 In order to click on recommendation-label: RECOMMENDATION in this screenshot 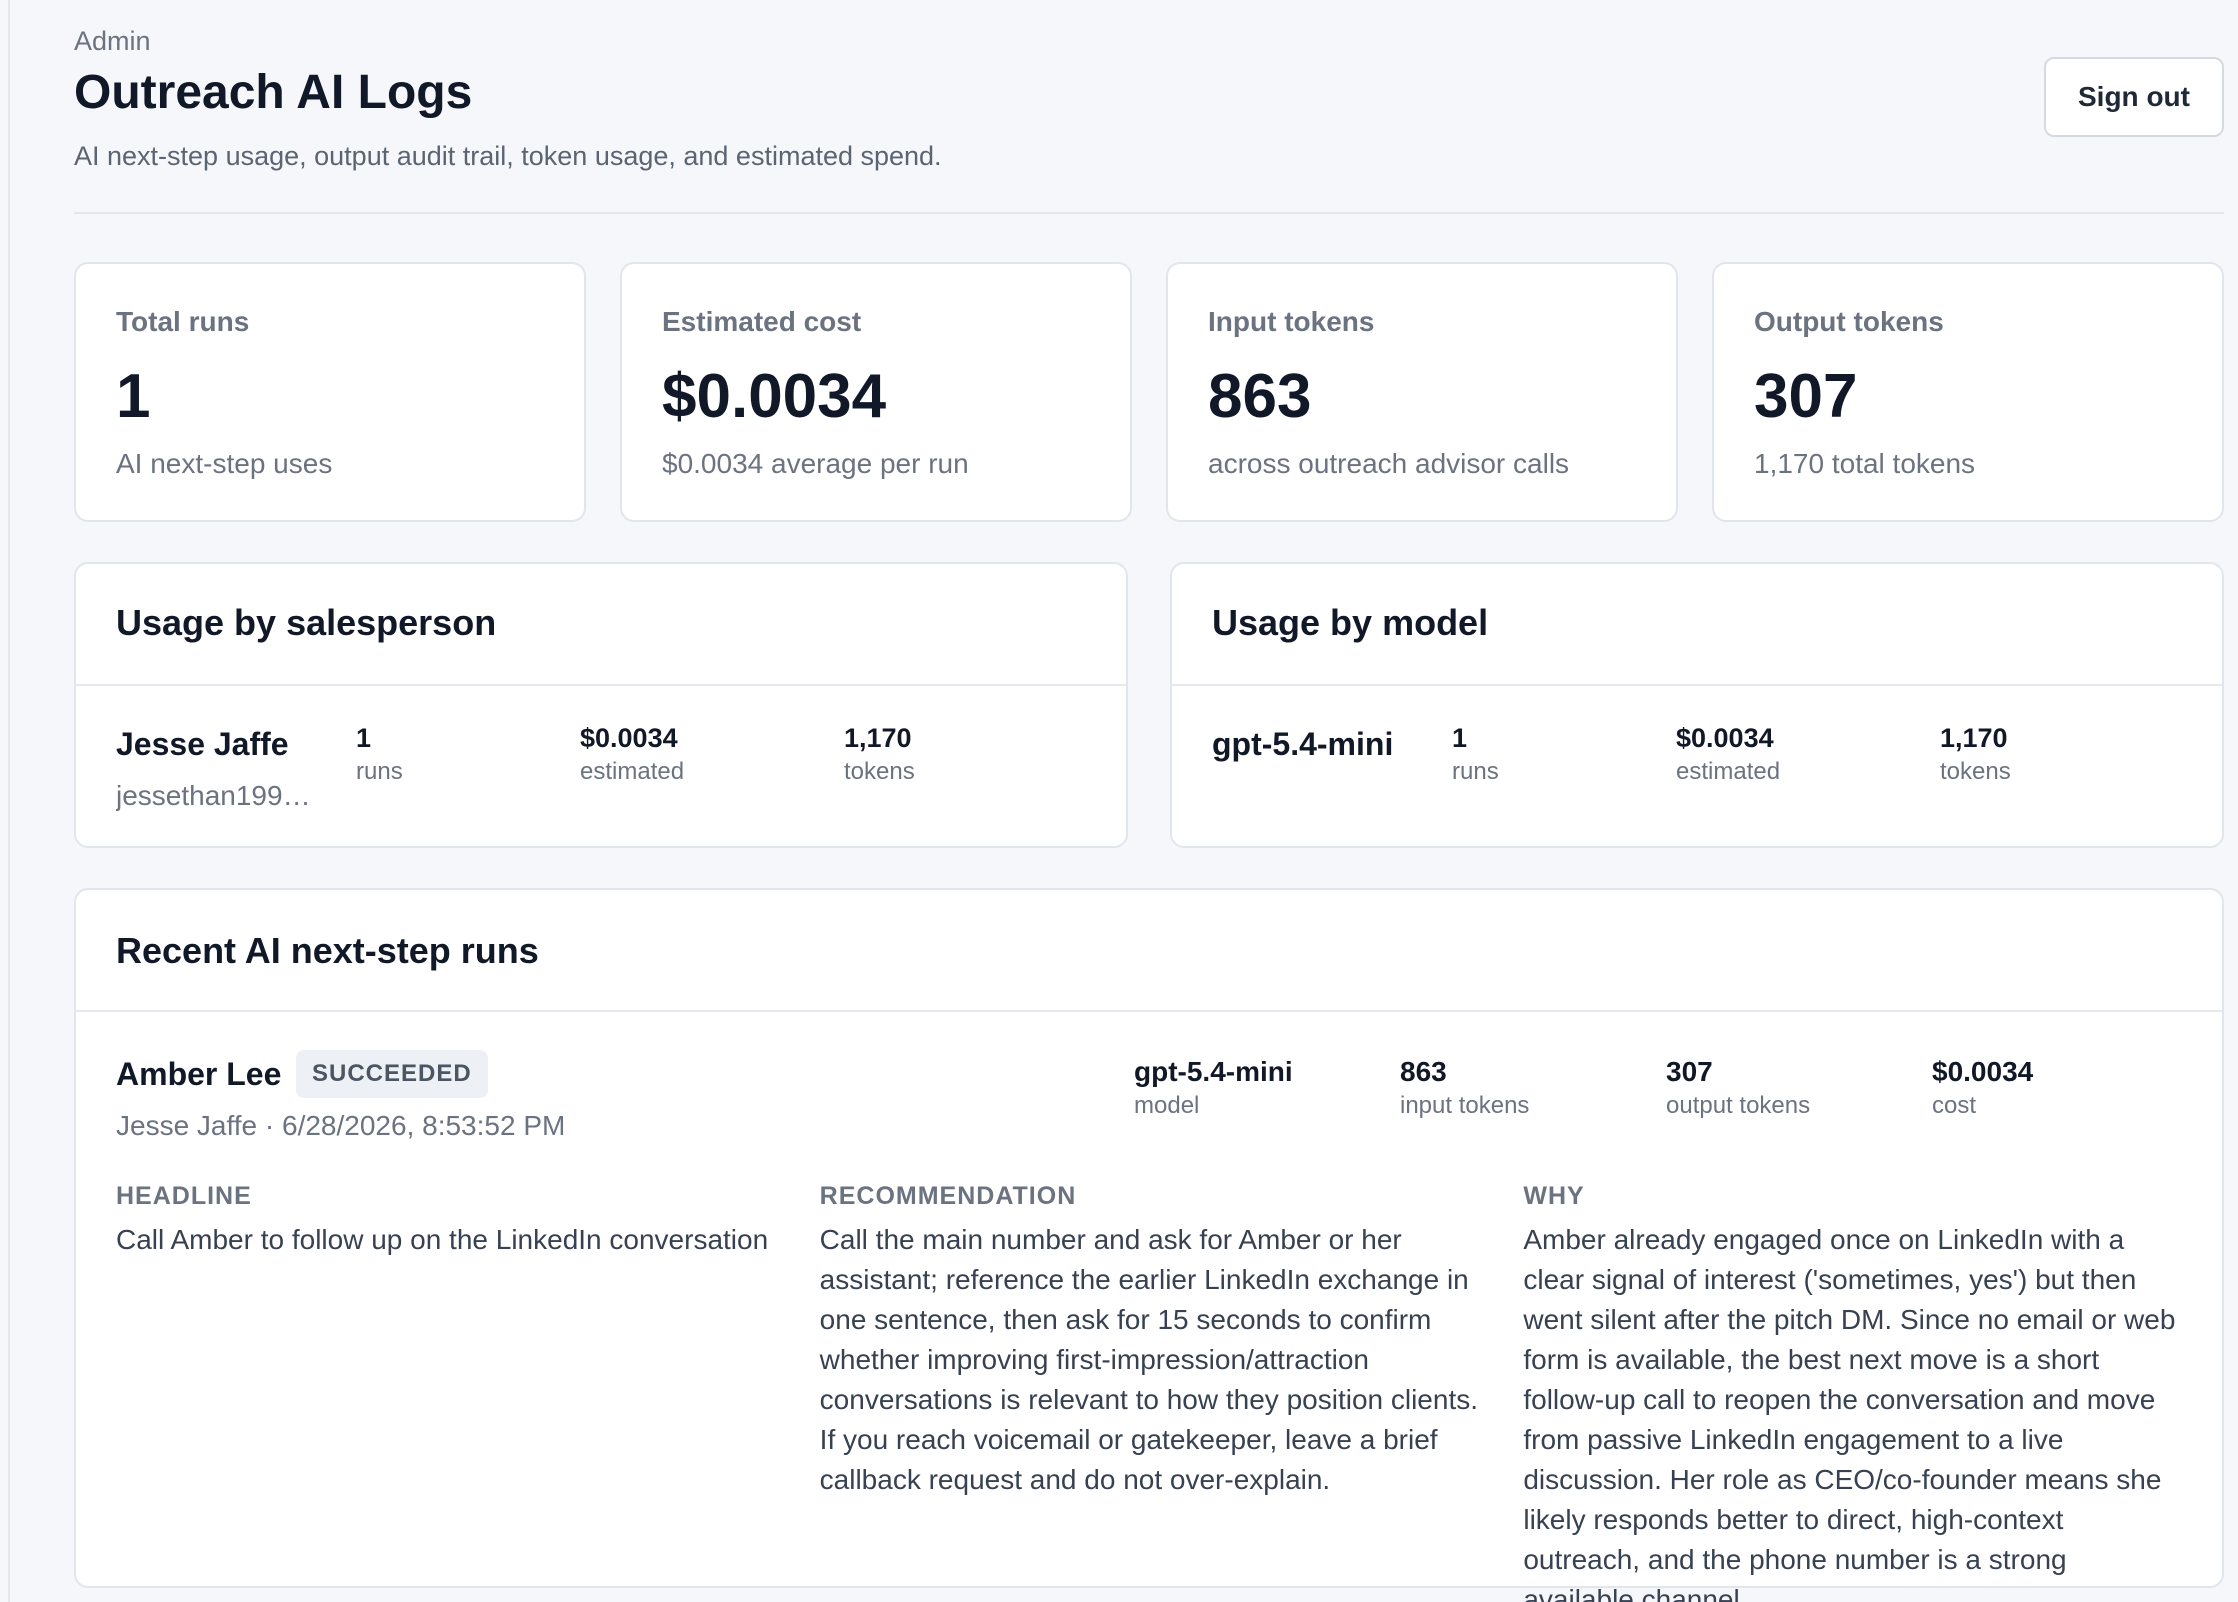, I will do `click(948, 1196)`.